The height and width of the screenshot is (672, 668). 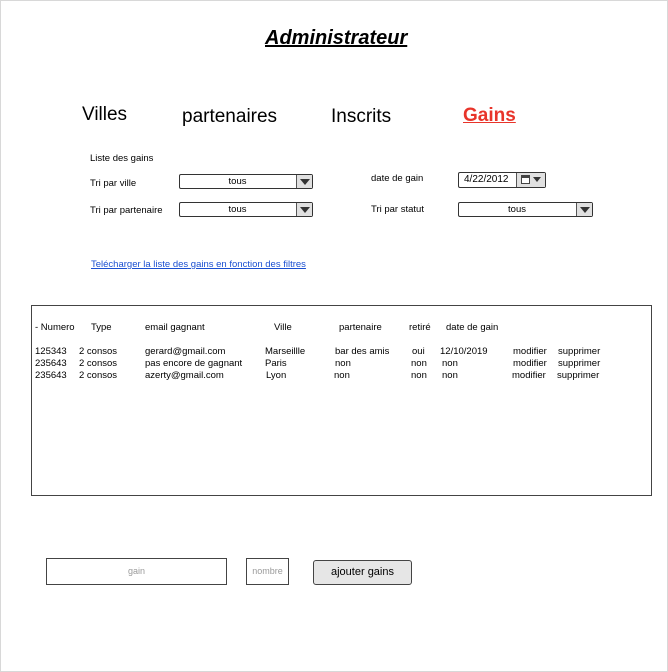 What do you see at coordinates (336, 38) in the screenshot?
I see `page-title: Administrateur` at bounding box center [336, 38].